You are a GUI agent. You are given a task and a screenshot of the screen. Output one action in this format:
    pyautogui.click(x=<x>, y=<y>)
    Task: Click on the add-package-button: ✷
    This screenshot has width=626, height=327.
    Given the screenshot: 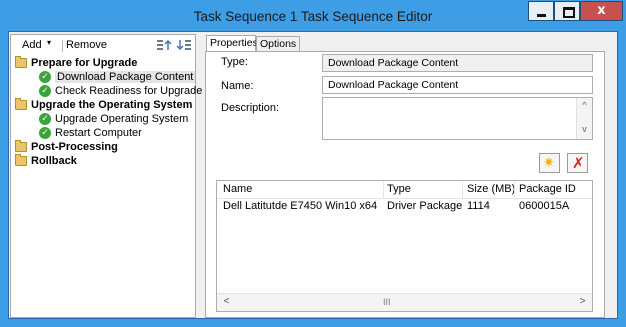 What is the action you would take?
    pyautogui.click(x=549, y=163)
    